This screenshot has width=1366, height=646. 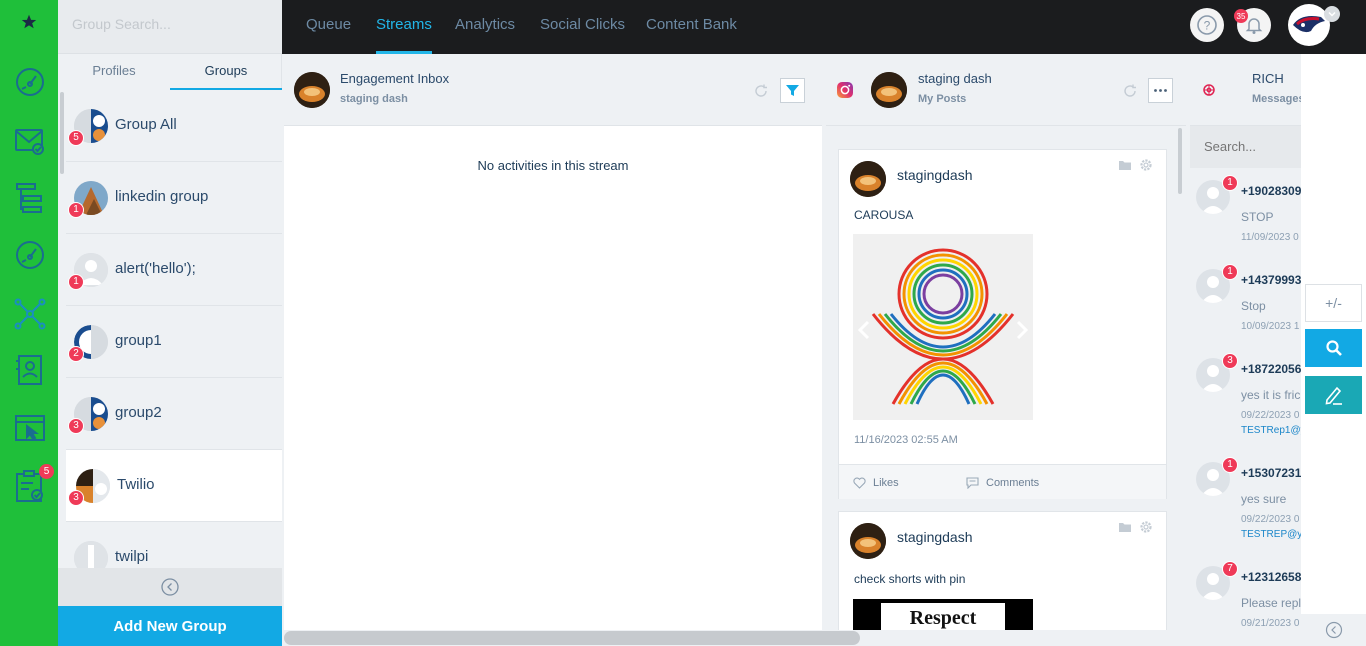 I want to click on help-icon: ?, so click(x=1207, y=25).